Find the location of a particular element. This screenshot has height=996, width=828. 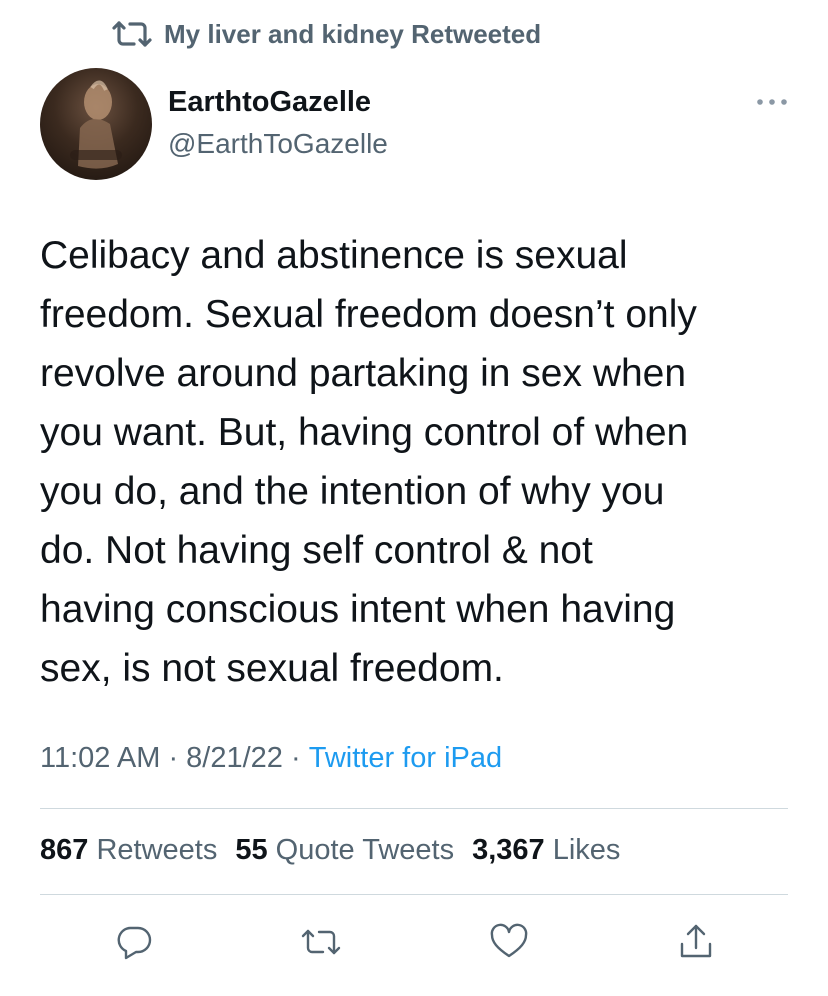

tweet-time: 11:02 AM is located at coordinates (100, 758).